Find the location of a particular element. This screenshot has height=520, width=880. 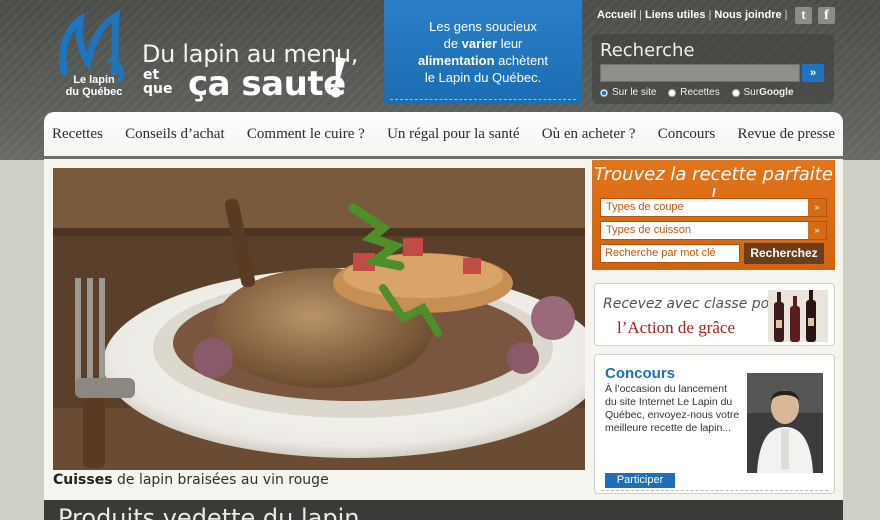

tagline-line3: alimentation achètent is located at coordinates (483, 60).